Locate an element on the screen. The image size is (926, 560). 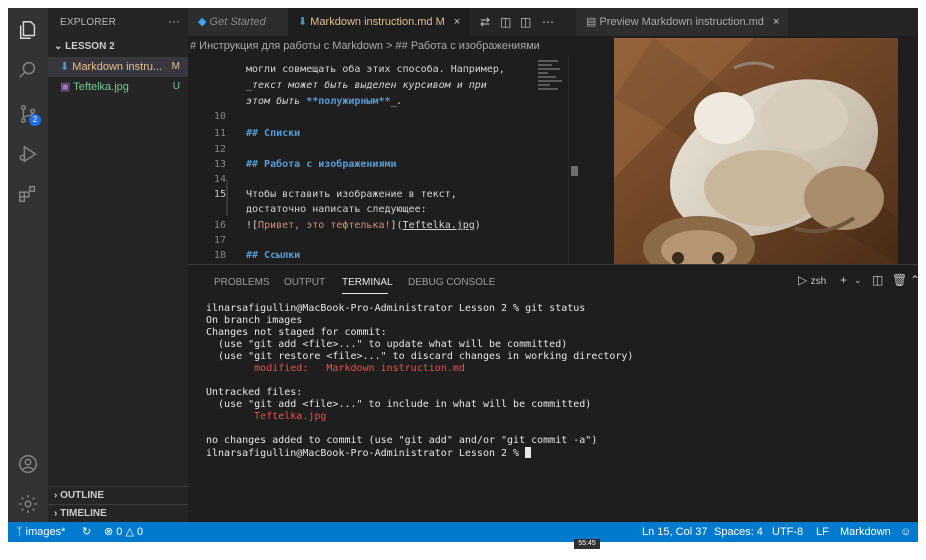
tab-label: Get Started is located at coordinates (237, 22).